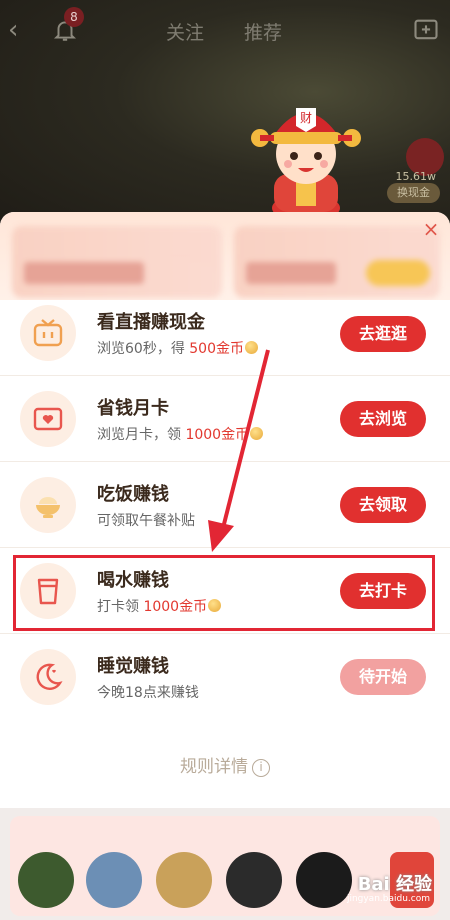 The height and width of the screenshot is (920, 450). What do you see at coordinates (225, 31) in the screenshot?
I see `top-nav: ‹ 8 关注 推荐` at bounding box center [225, 31].